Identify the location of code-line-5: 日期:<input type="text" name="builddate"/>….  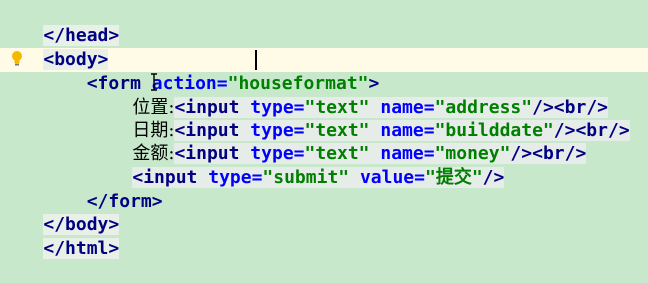
(359, 118).